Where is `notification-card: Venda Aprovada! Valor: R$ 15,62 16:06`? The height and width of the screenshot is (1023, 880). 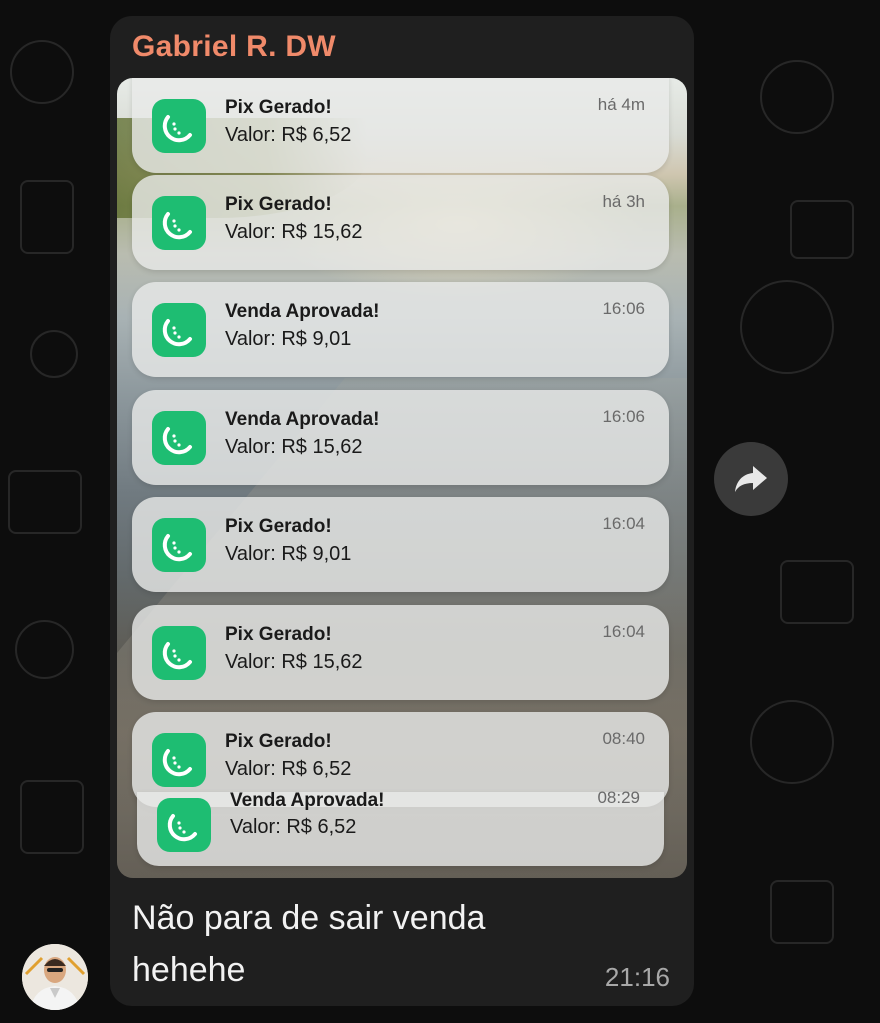 notification-card: Venda Aprovada! Valor: R$ 15,62 16:06 is located at coordinates (400, 437).